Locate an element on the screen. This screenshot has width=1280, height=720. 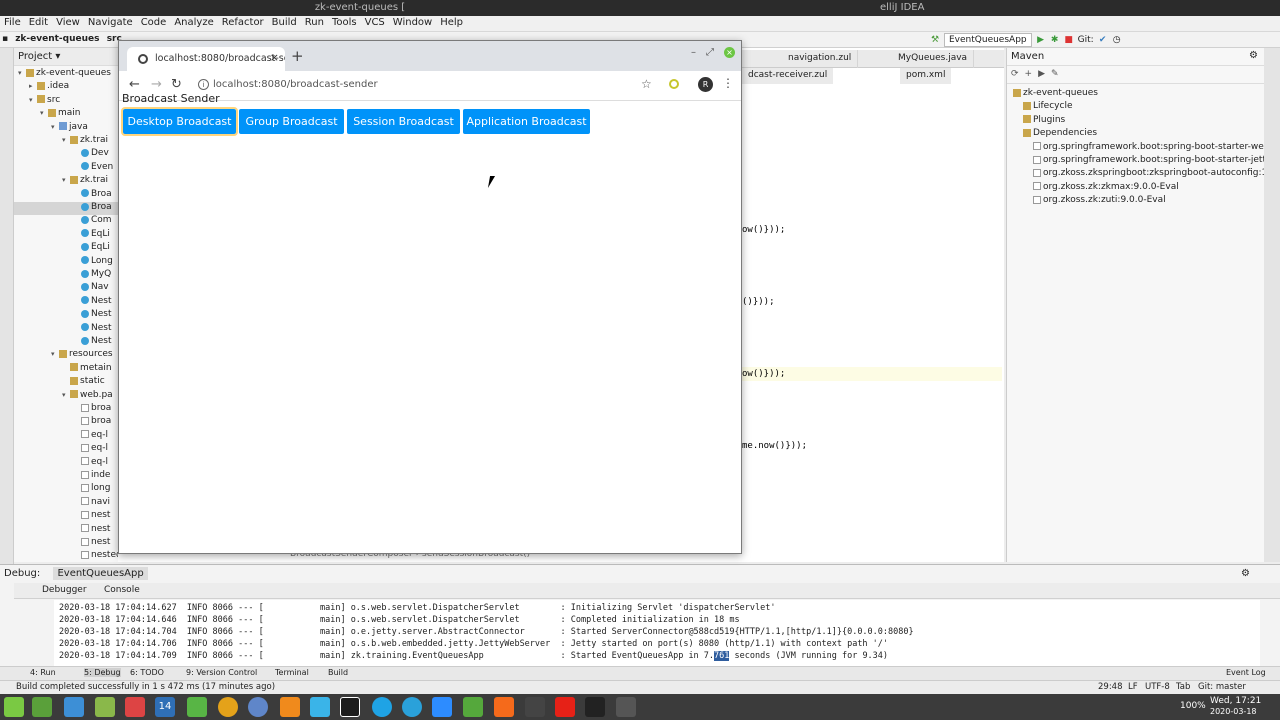
chrome-icon is located at coordinates (228, 707).